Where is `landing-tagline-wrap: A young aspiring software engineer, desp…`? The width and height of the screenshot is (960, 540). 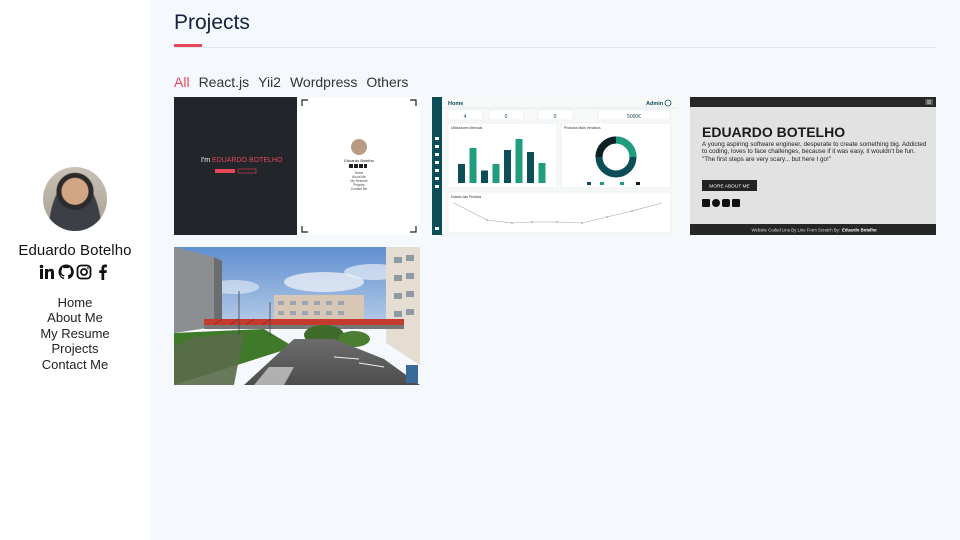 landing-tagline-wrap: A young aspiring software engineer, desp… is located at coordinates (814, 152).